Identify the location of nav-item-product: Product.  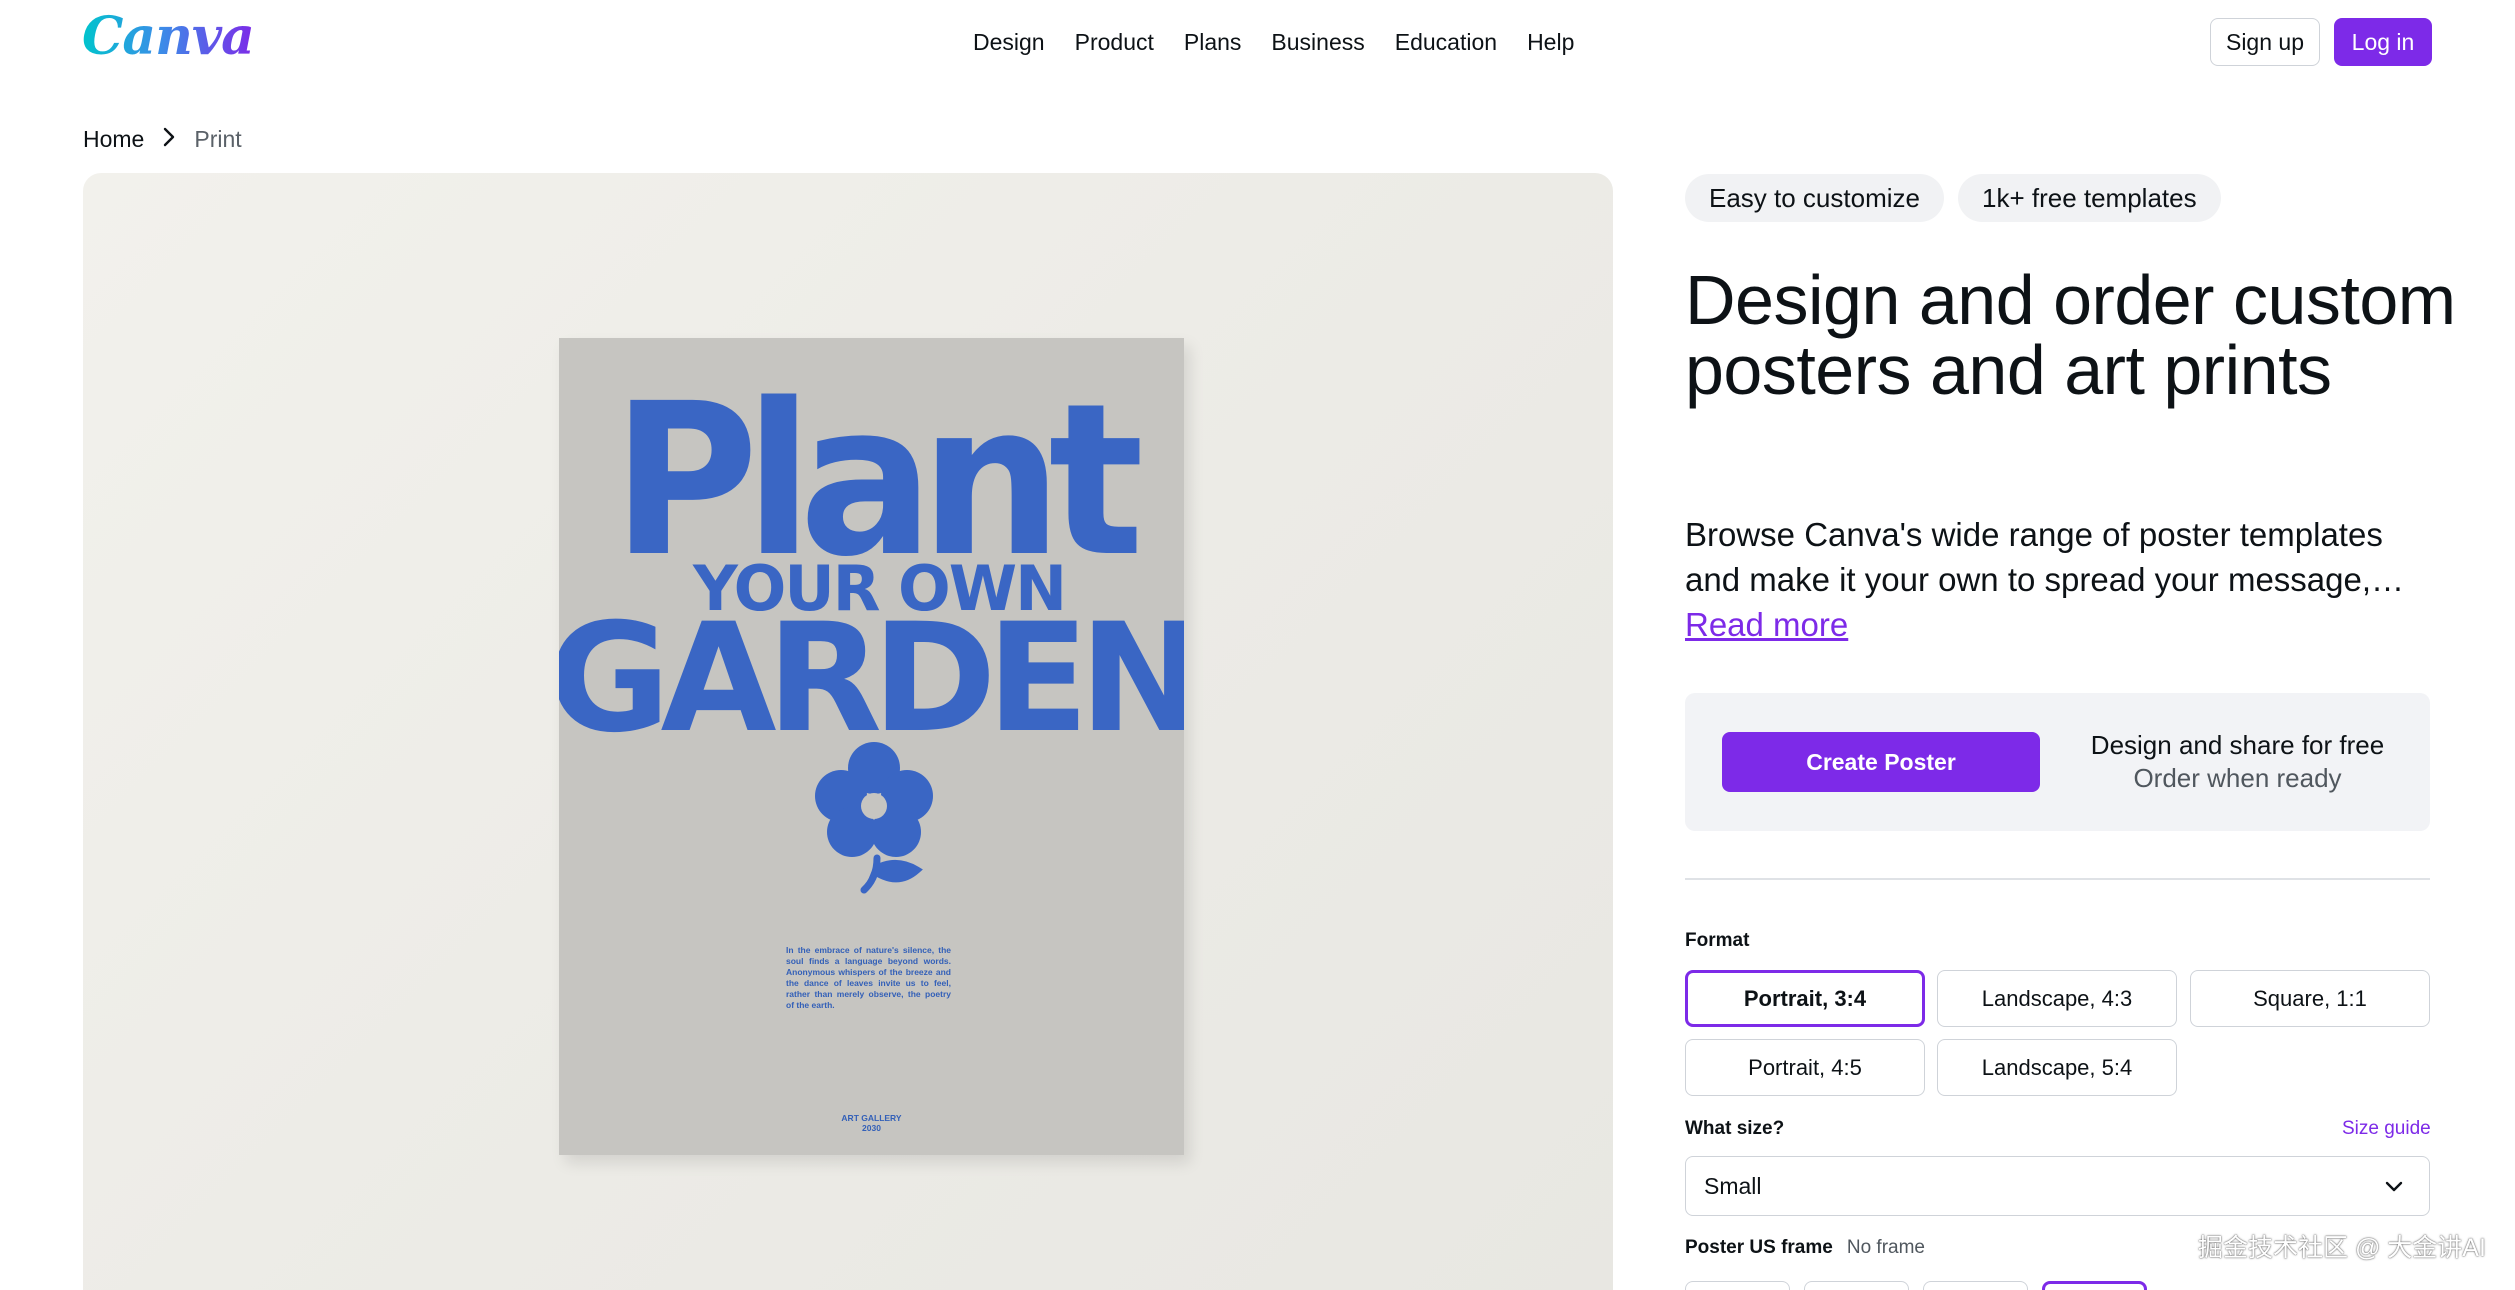
(1114, 42).